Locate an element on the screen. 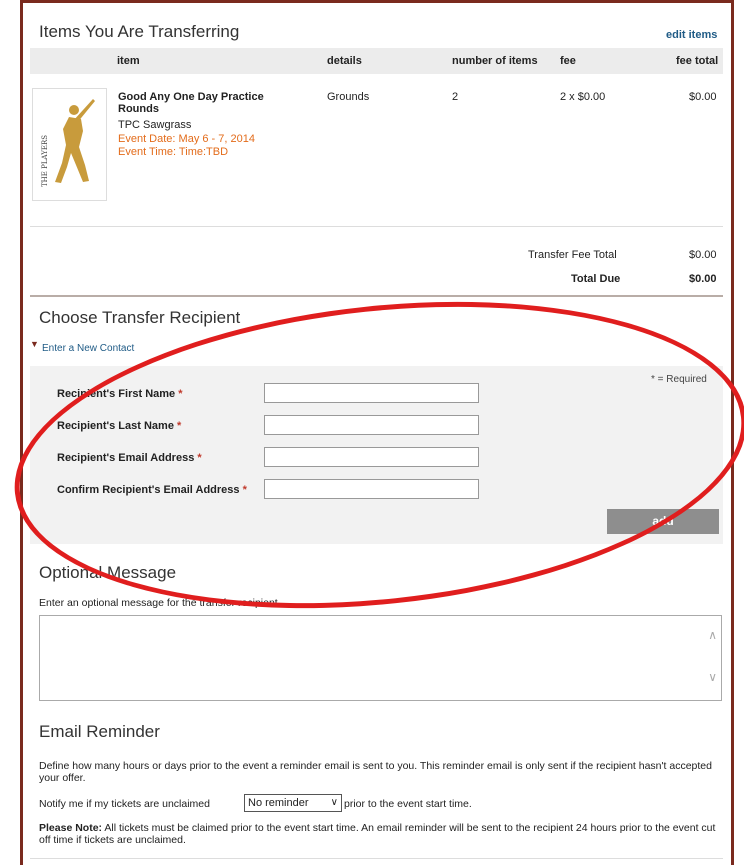 This screenshot has height=865, width=744. section-divider is located at coordinates (376, 296).